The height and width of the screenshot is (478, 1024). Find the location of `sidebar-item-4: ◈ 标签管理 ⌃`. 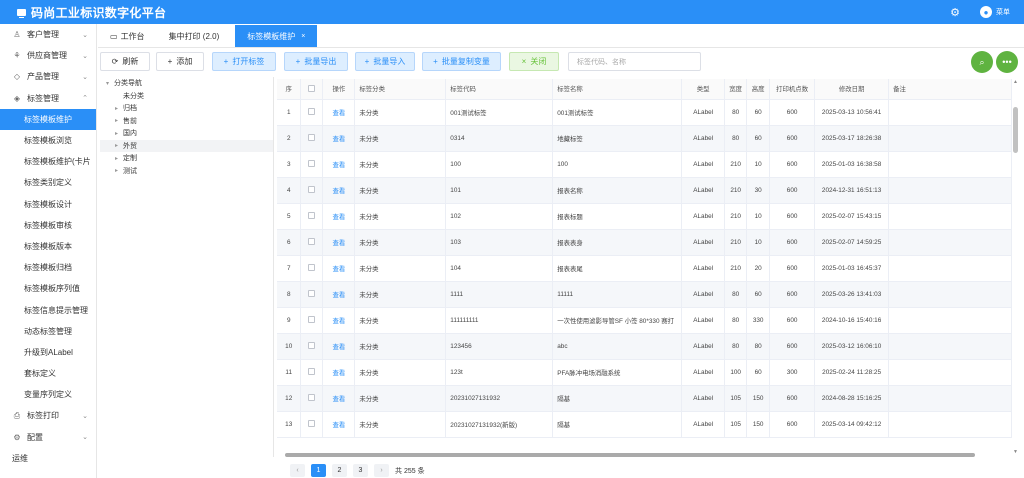

sidebar-item-4: ◈ 标签管理 ⌃ is located at coordinates (48, 98).